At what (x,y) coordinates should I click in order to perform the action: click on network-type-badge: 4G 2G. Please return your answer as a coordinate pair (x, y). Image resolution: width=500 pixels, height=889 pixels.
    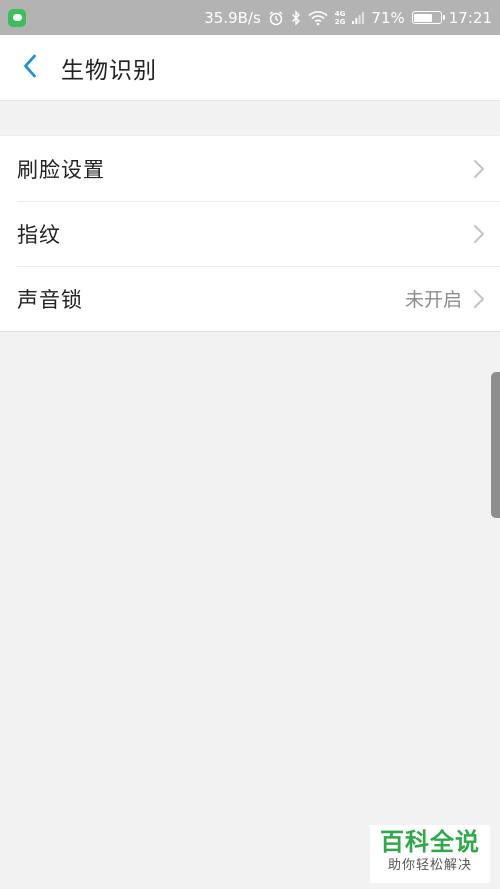
    Looking at the image, I should click on (340, 18).